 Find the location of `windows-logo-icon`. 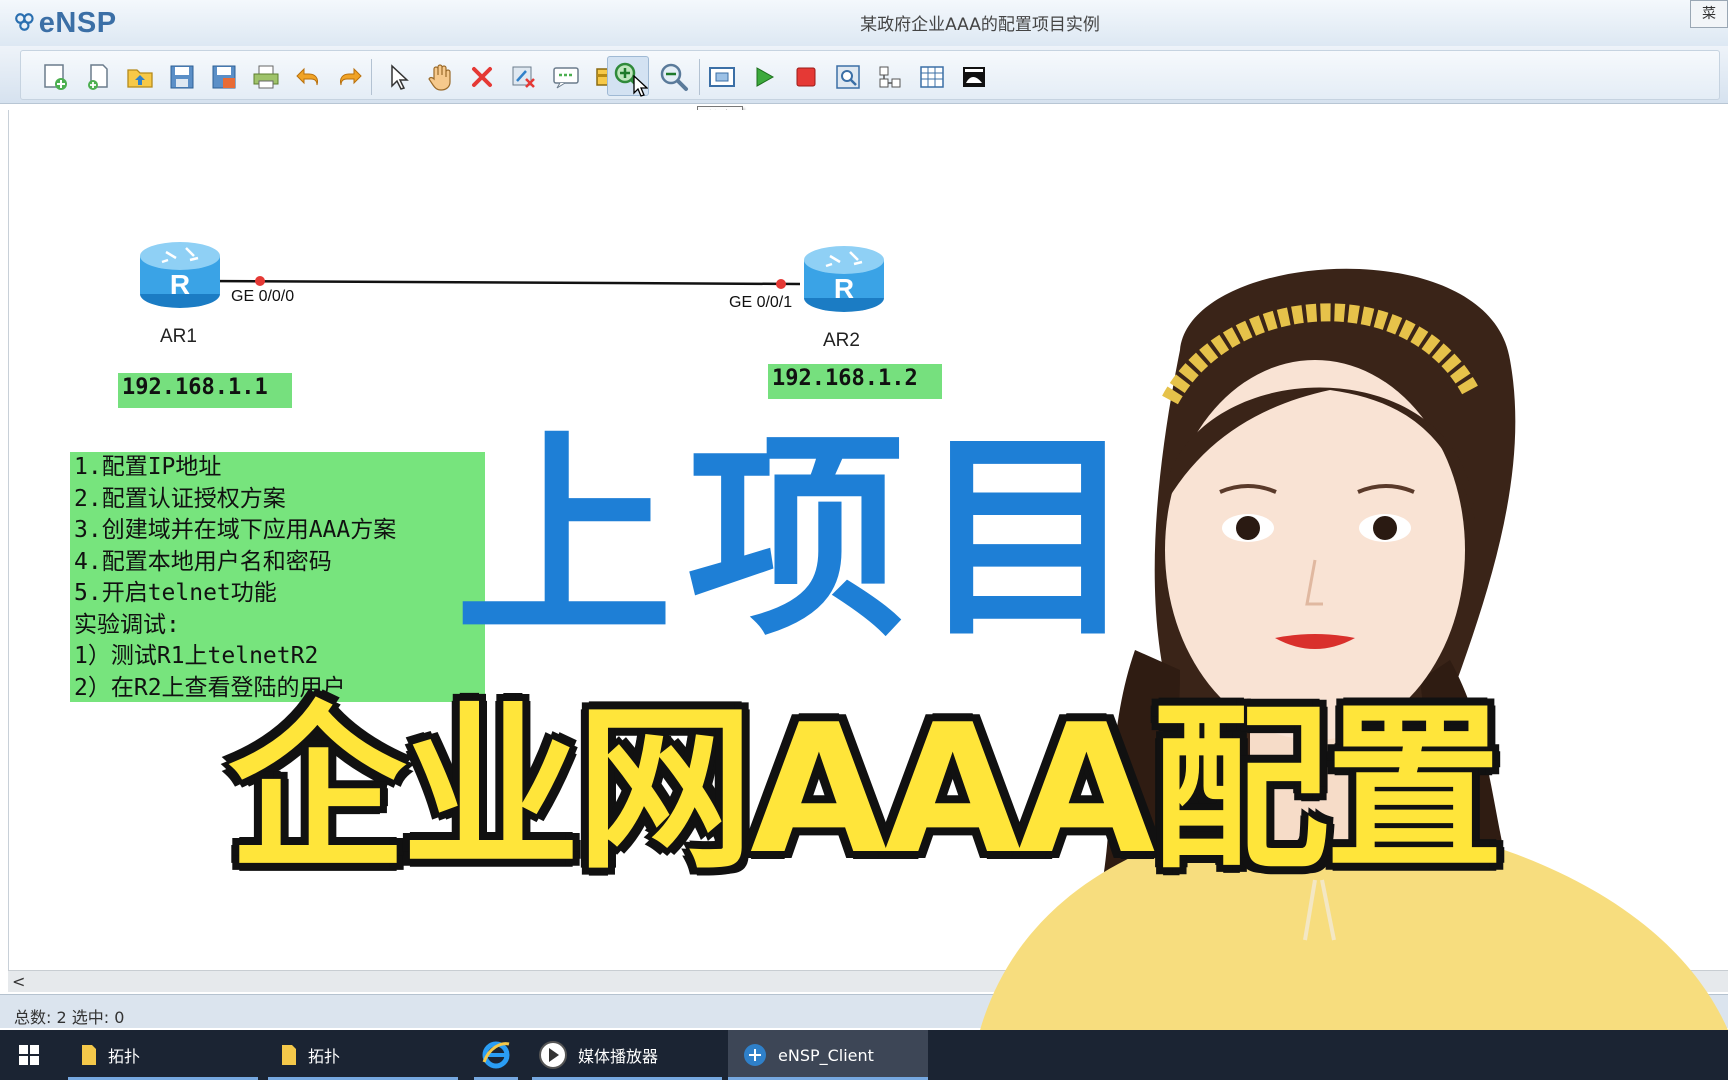

windows-logo-icon is located at coordinates (29, 1055).